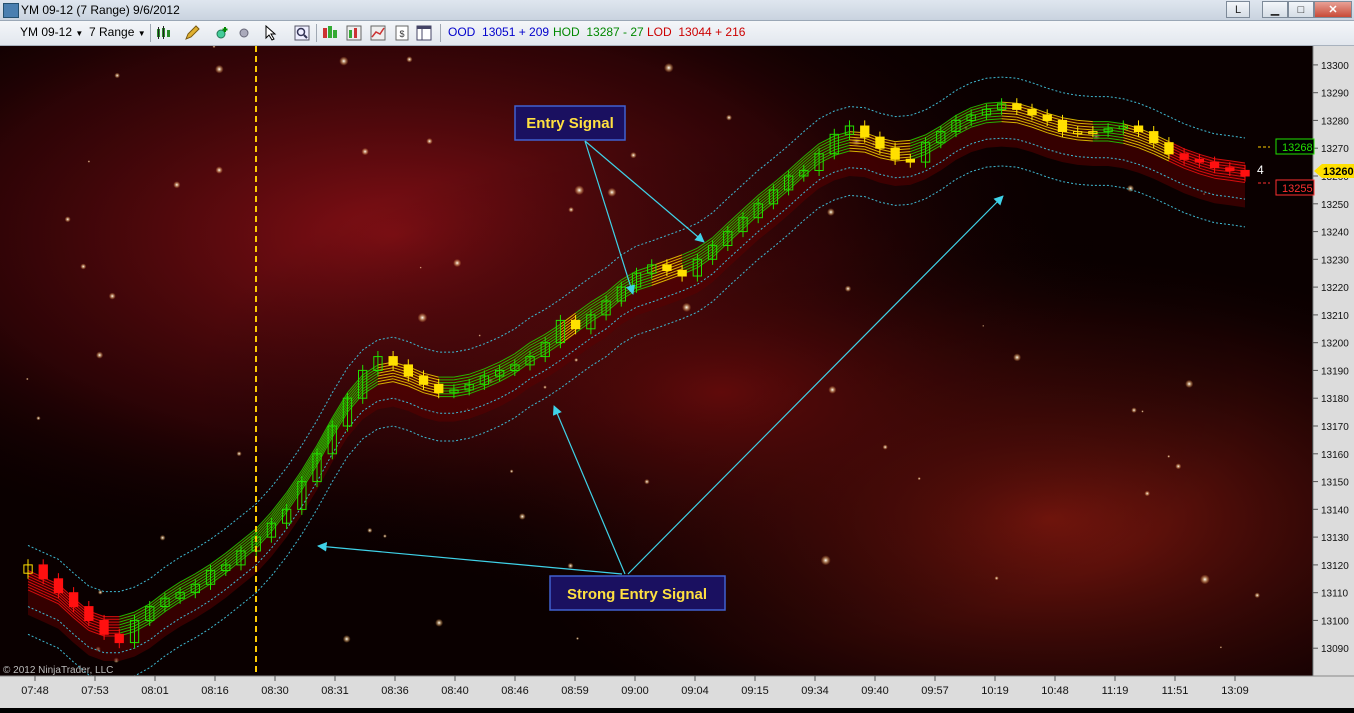  Describe the element at coordinates (1235, 691) in the screenshot. I see `x-tick-label: 13:09` at that location.